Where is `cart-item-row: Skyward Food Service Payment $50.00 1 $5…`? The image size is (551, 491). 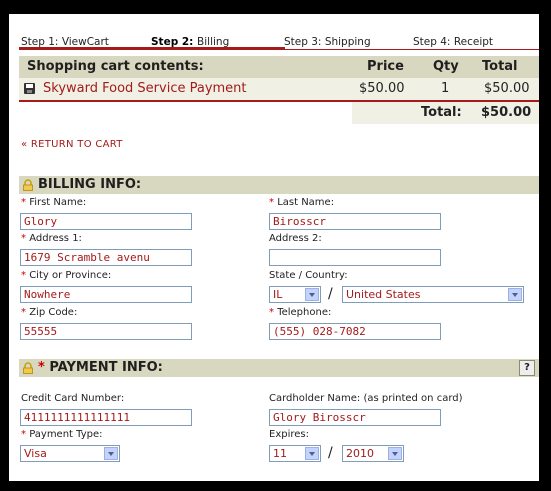 cart-item-row: Skyward Food Service Payment $50.00 1 $5… is located at coordinates (279, 89).